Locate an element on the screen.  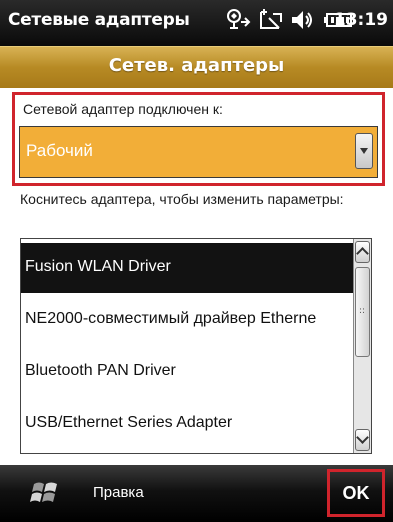
list-item-label: Bluetooth PAN Driver is located at coordinates (100, 370).